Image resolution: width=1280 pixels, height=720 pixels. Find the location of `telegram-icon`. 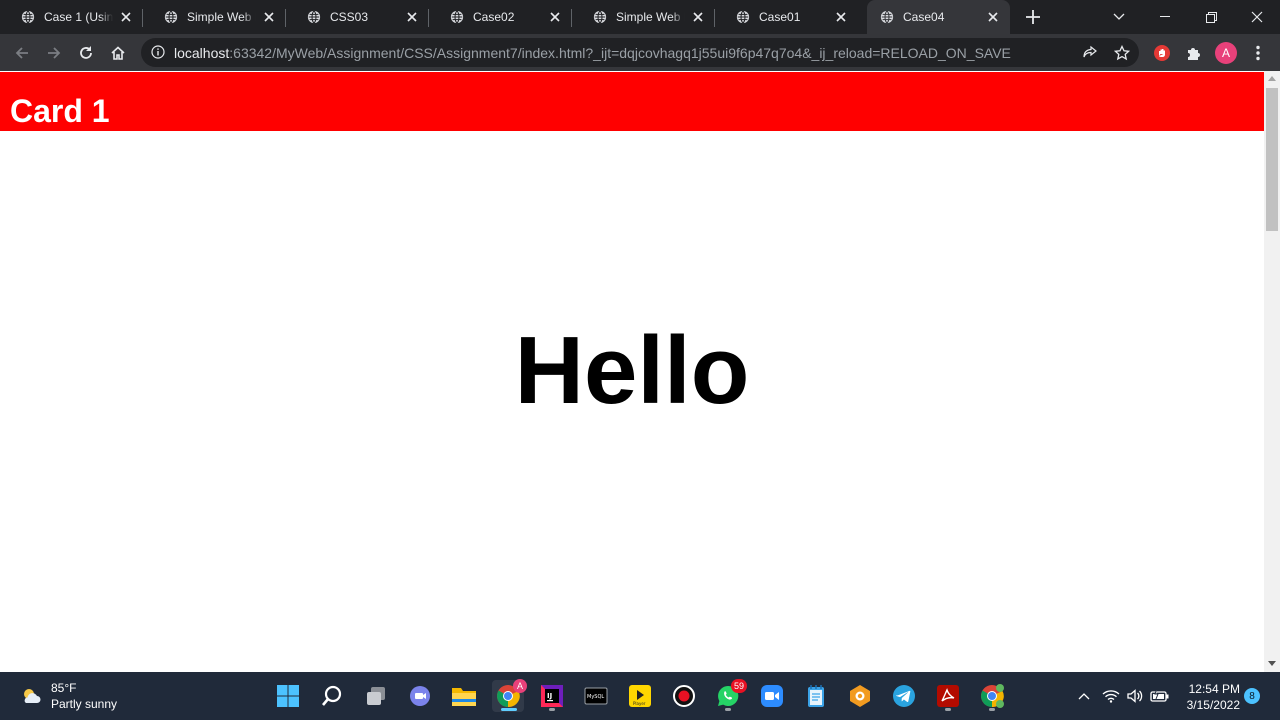

telegram-icon is located at coordinates (904, 696).